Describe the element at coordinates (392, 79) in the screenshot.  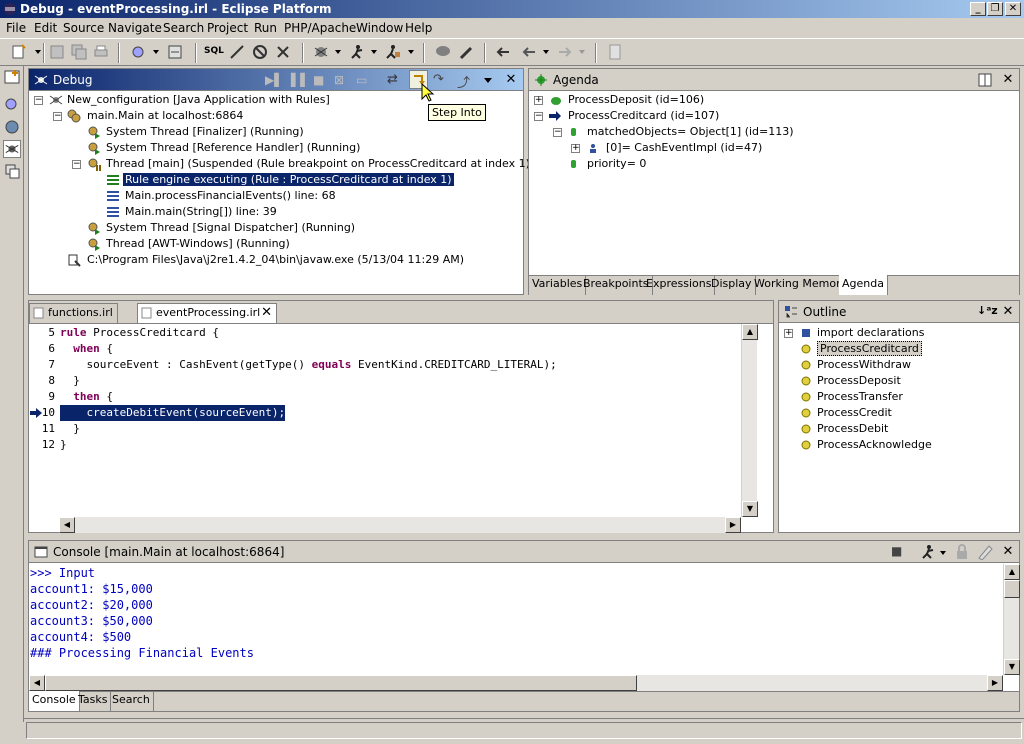
I see `step-return-icon: ⇄` at that location.